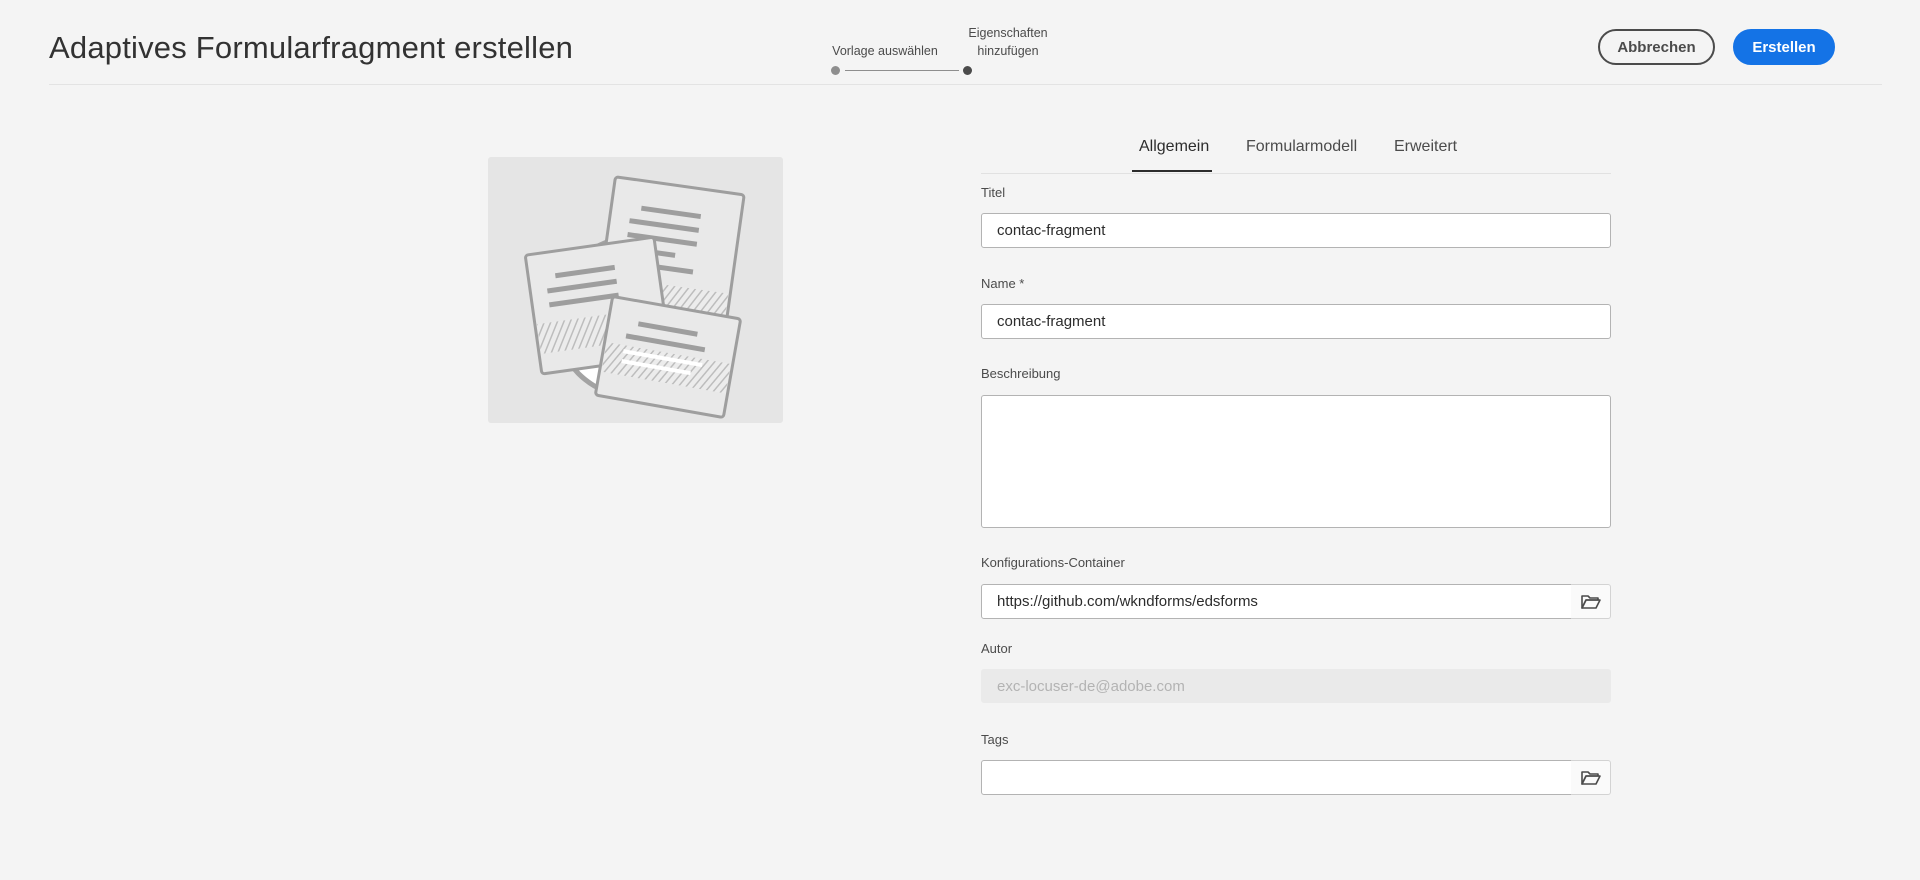 The height and width of the screenshot is (880, 1920). Describe the element at coordinates (1276, 777) in the screenshot. I see `tags-input` at that location.